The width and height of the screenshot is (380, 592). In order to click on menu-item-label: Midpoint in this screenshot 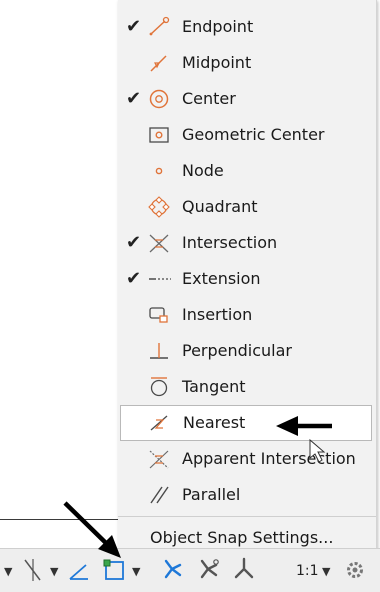, I will do `click(217, 62)`.